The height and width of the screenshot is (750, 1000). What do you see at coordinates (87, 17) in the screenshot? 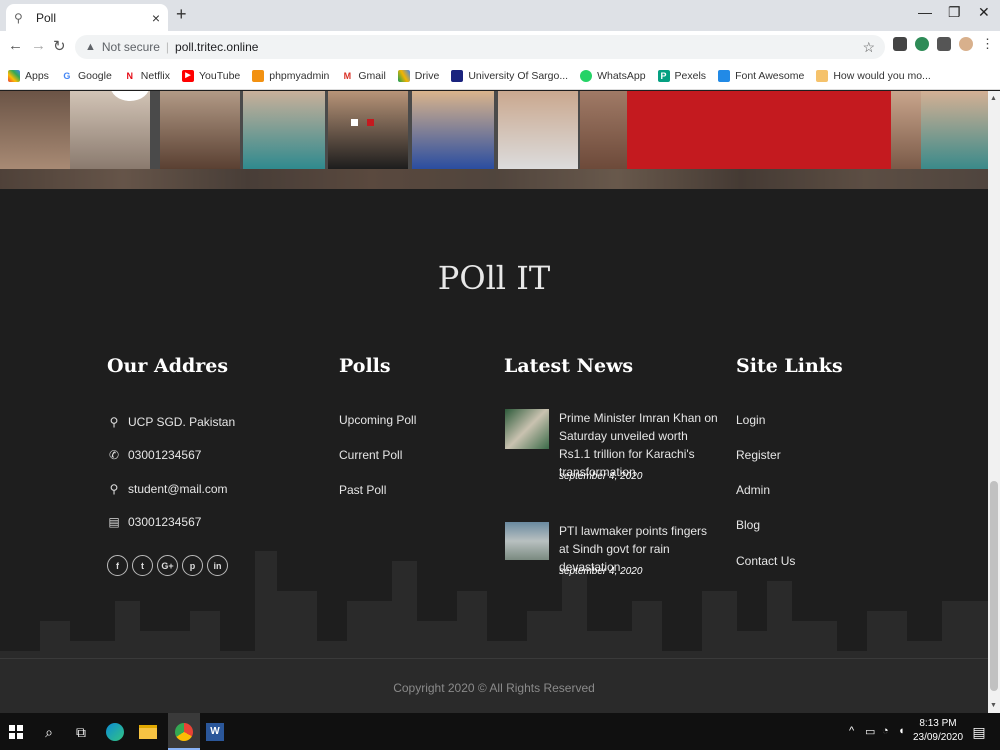
I see `browser-tab: ⚲ Poll ×` at bounding box center [87, 17].